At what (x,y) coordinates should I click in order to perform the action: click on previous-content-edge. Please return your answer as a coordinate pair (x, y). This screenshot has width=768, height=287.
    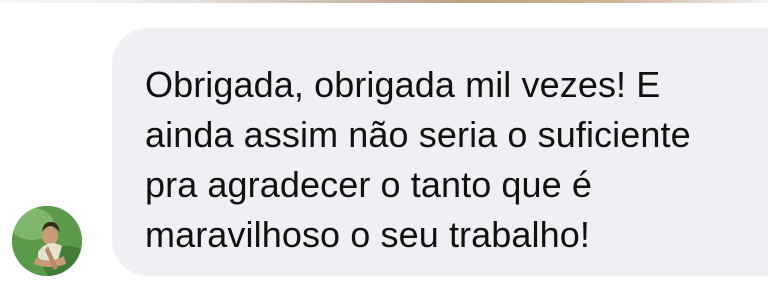
    Looking at the image, I should click on (384, 1).